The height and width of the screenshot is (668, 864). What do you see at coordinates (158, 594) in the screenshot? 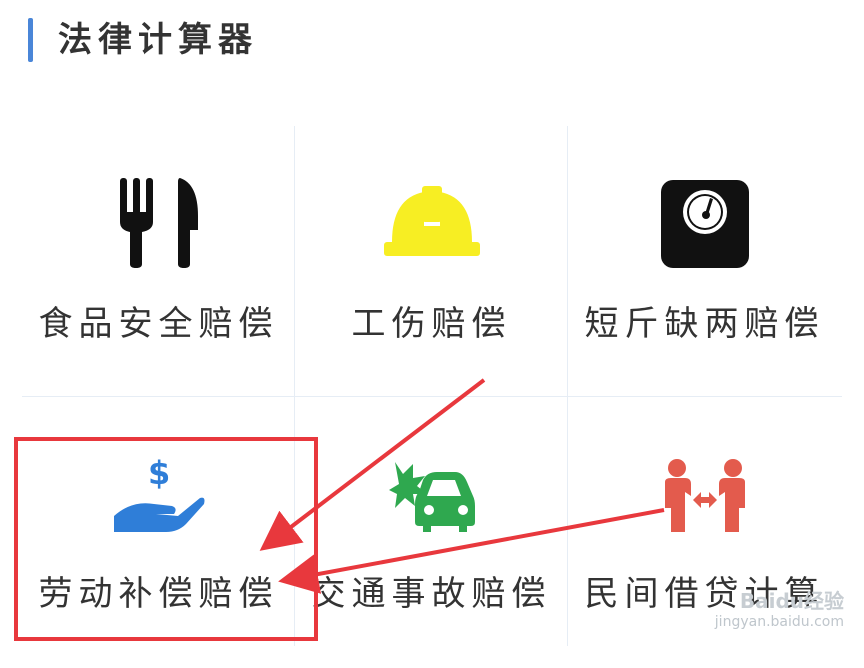
I see `tile-label: 劳动补偿赔偿` at bounding box center [158, 594].